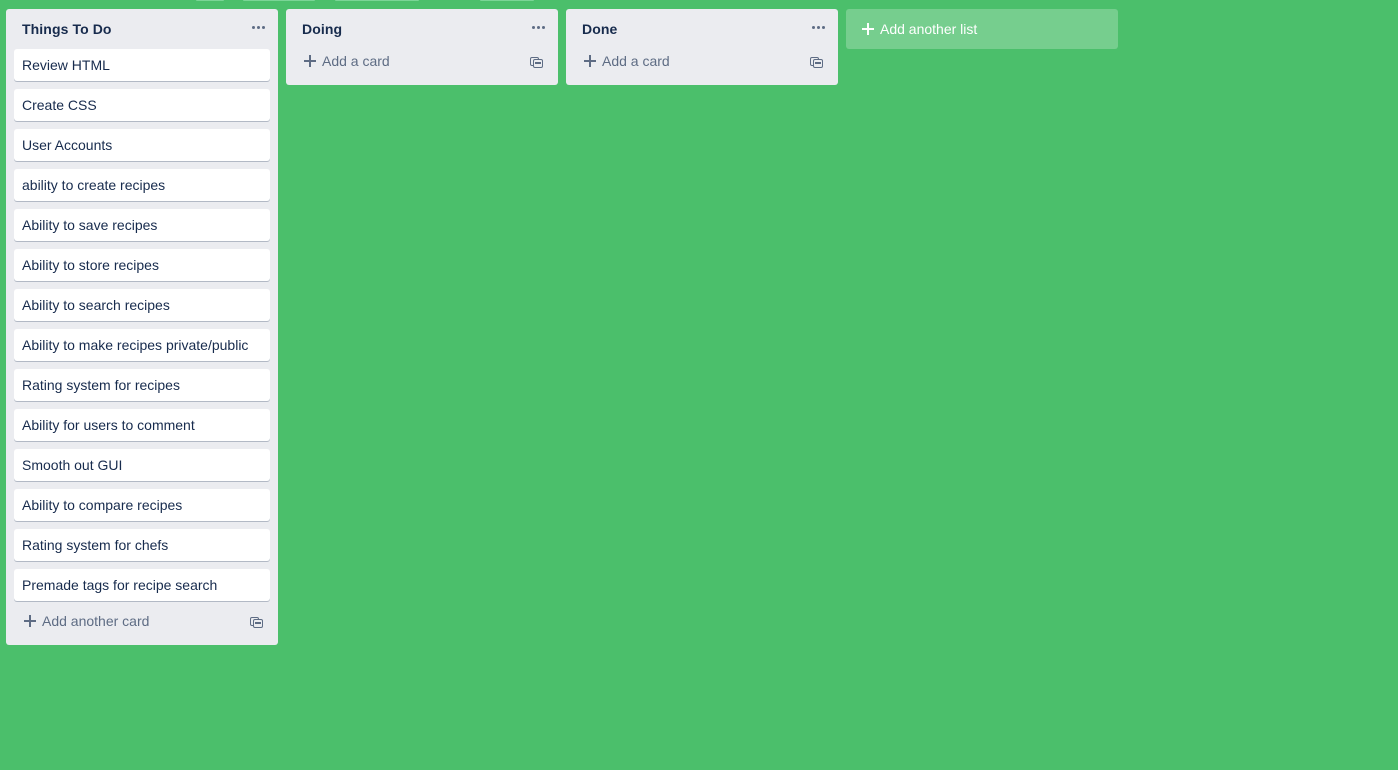 Image resolution: width=1398 pixels, height=770 pixels. Describe the element at coordinates (322, 29) in the screenshot. I see `list-title: Doing` at that location.